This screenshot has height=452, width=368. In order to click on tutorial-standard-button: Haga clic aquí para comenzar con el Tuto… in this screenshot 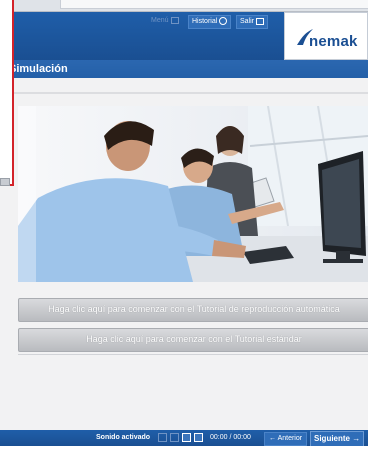, I will do `click(193, 340)`.